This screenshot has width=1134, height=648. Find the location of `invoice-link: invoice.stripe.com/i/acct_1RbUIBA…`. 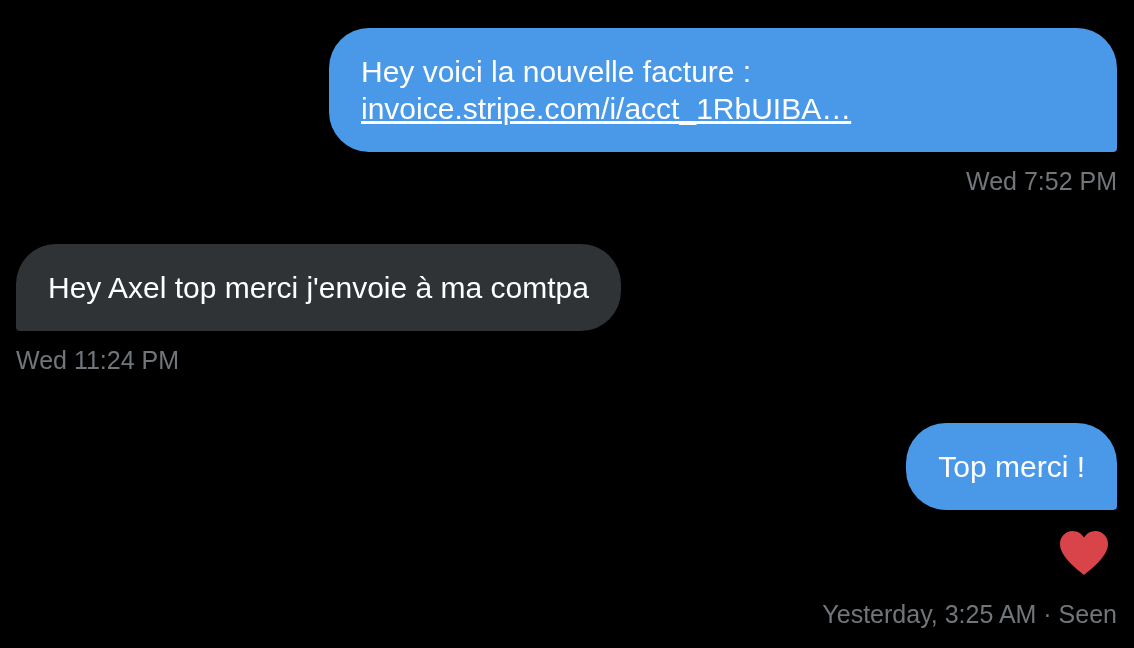

invoice-link: invoice.stripe.com/i/acct_1RbUIBA… is located at coordinates (606, 108).